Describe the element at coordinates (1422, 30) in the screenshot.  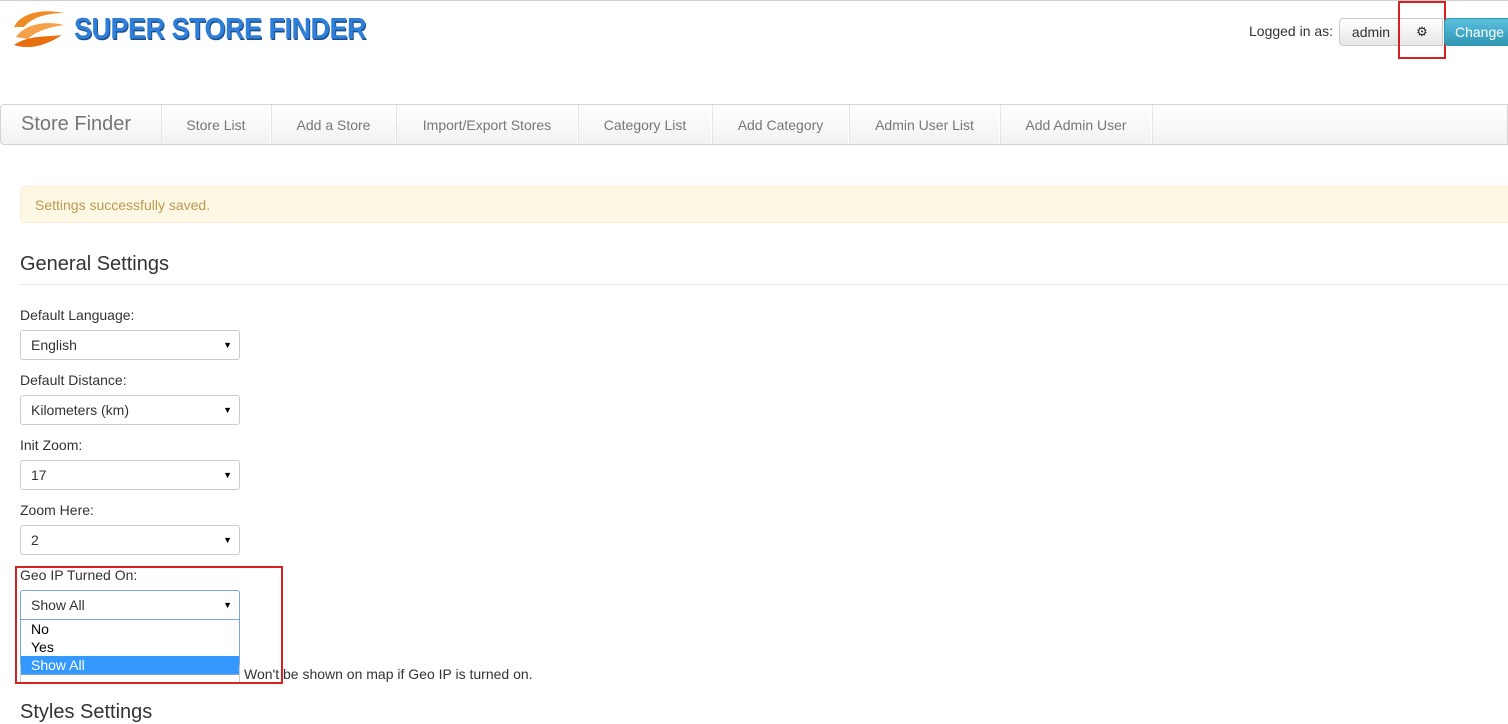
I see `highlight-box-settings` at that location.